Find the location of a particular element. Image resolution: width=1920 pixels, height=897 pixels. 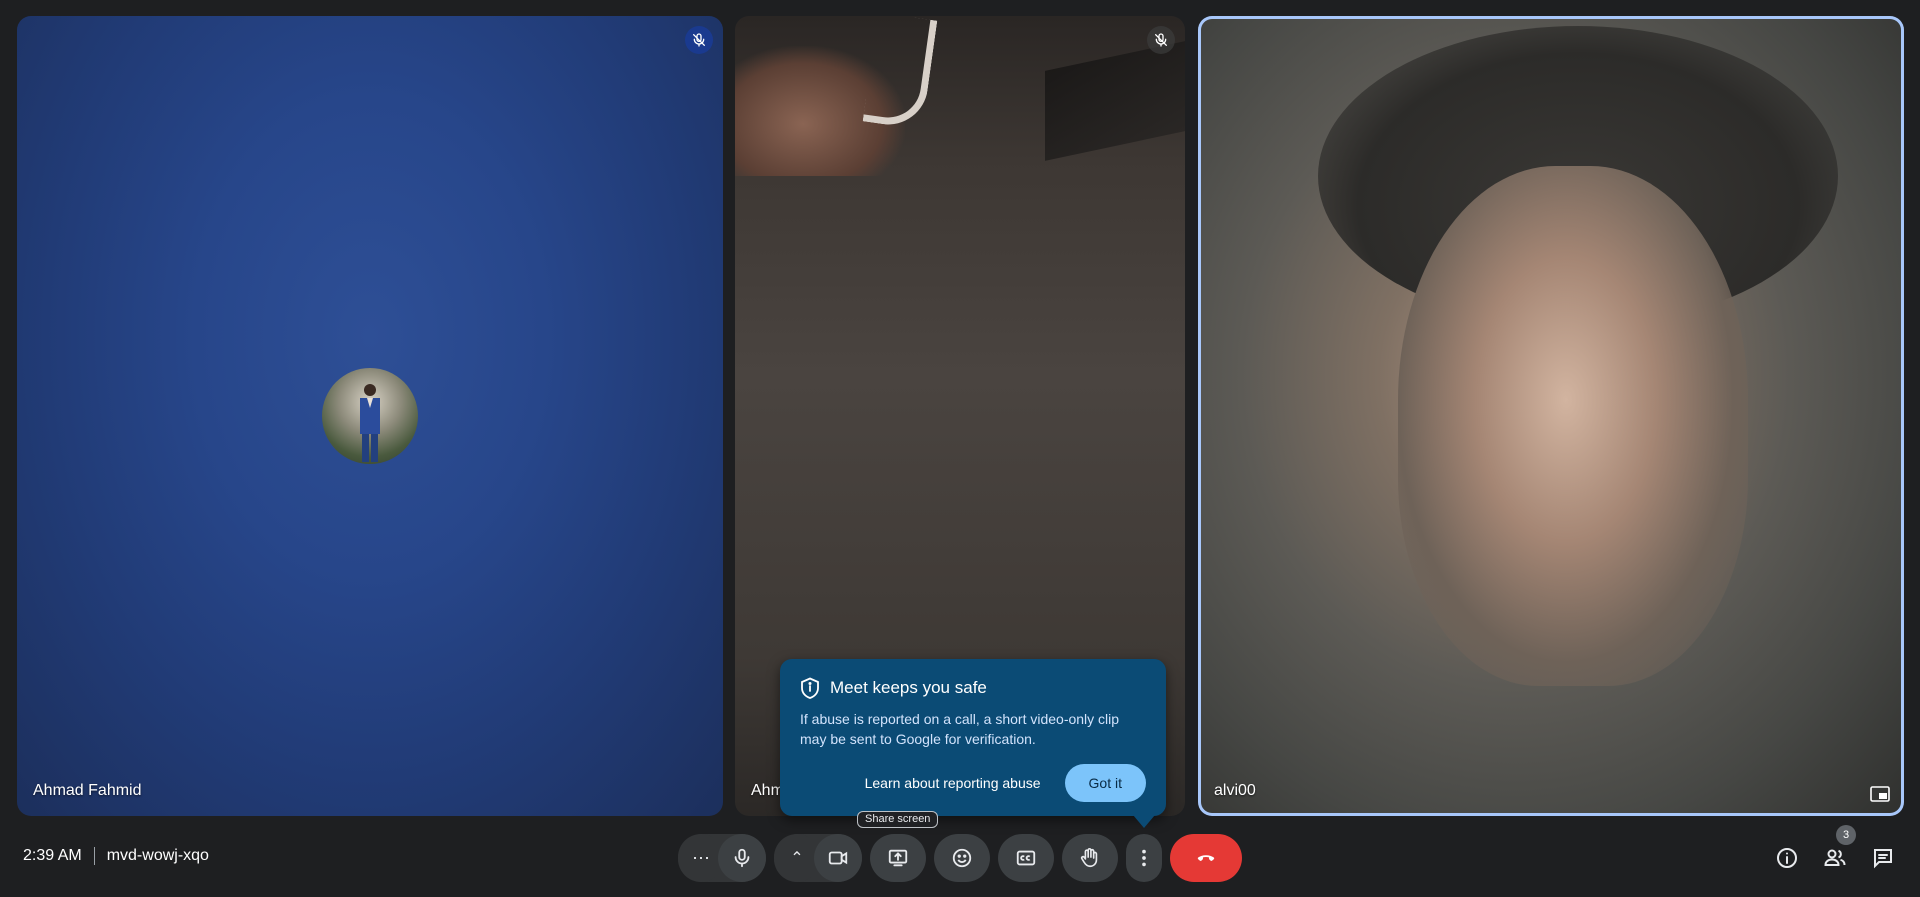

leave-call-button is located at coordinates (1206, 858).